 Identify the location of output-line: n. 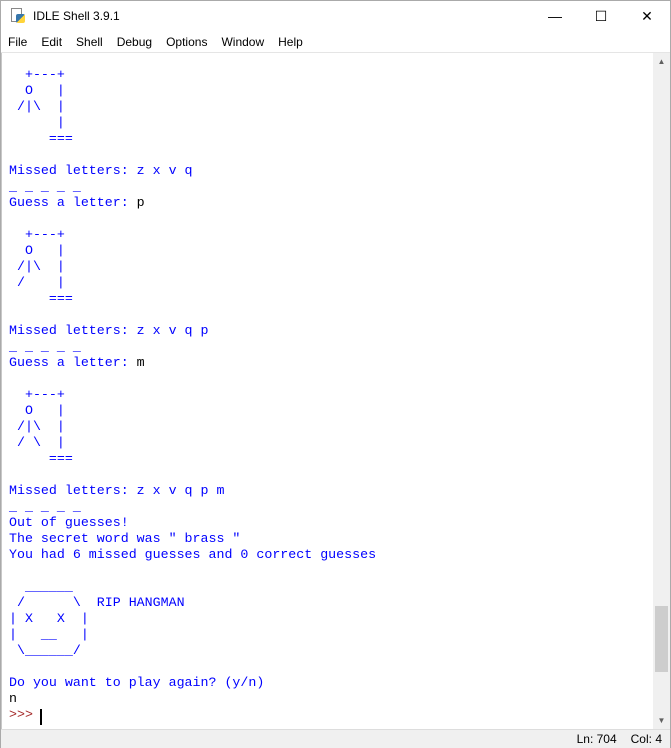
(13, 699).